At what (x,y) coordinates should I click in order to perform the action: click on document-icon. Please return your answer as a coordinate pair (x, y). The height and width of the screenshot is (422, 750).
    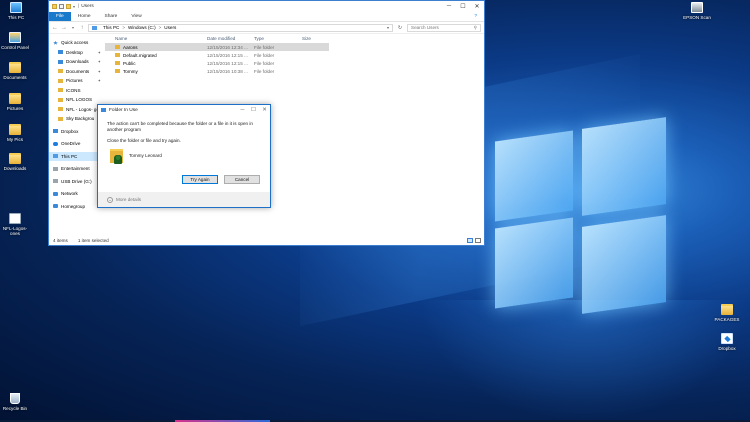
    Looking at the image, I should click on (15, 218).